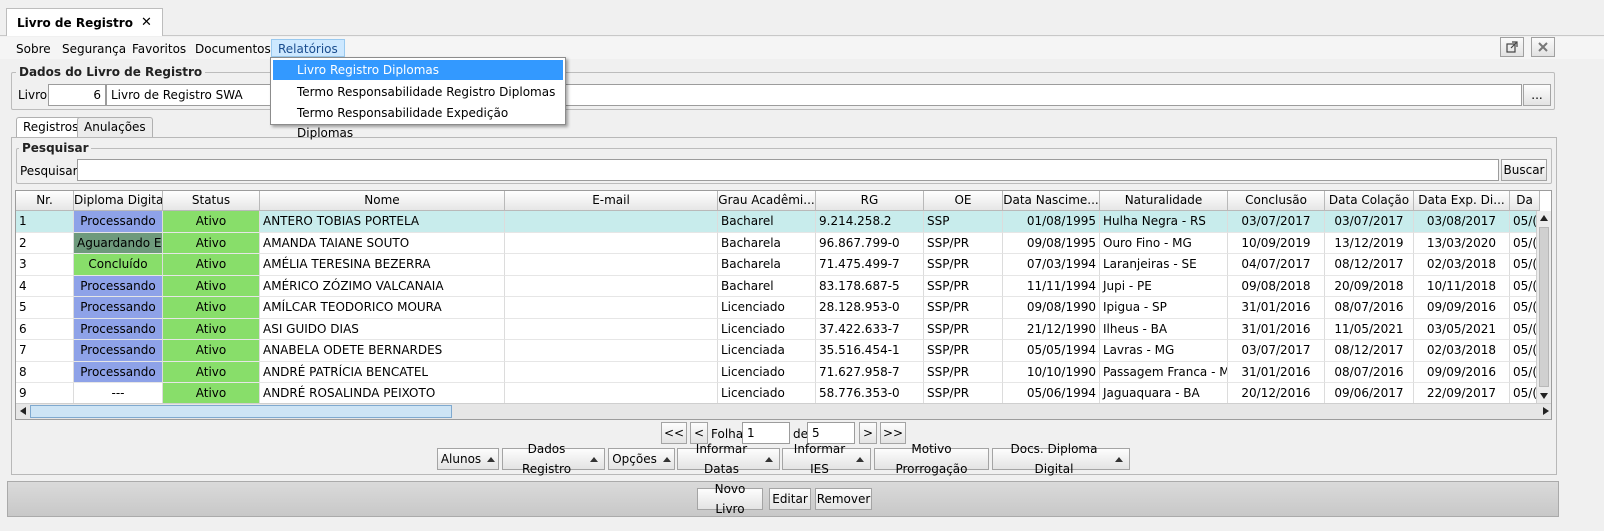 This screenshot has height=531, width=1604. I want to click on col-naturalidade-cell: Lavras - MG, so click(1164, 351).